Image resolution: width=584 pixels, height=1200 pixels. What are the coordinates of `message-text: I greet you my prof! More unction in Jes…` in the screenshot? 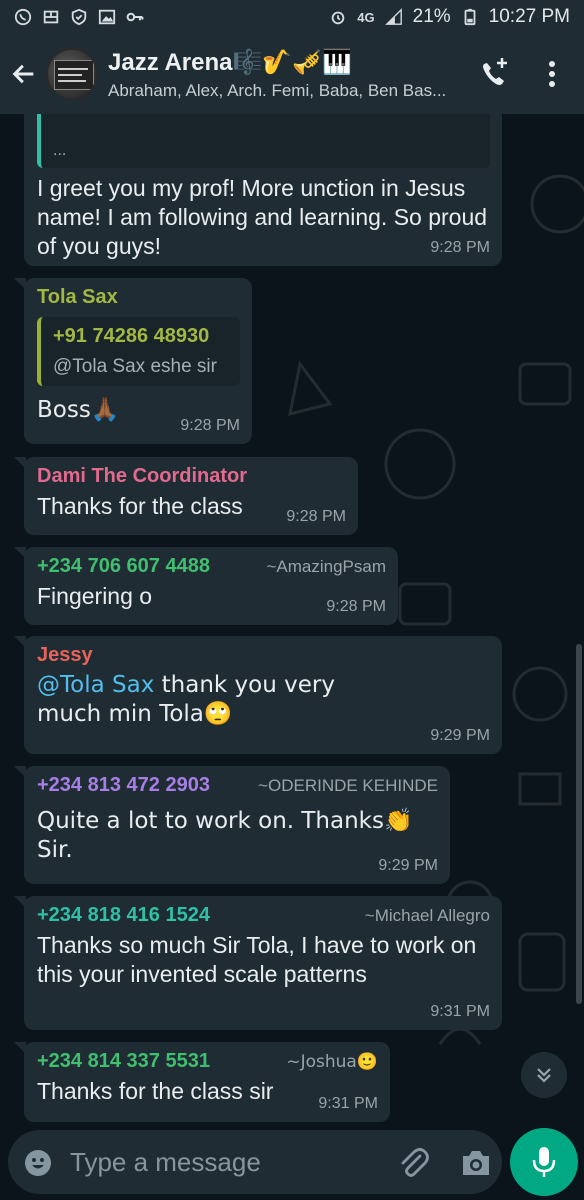 It's located at (262, 217).